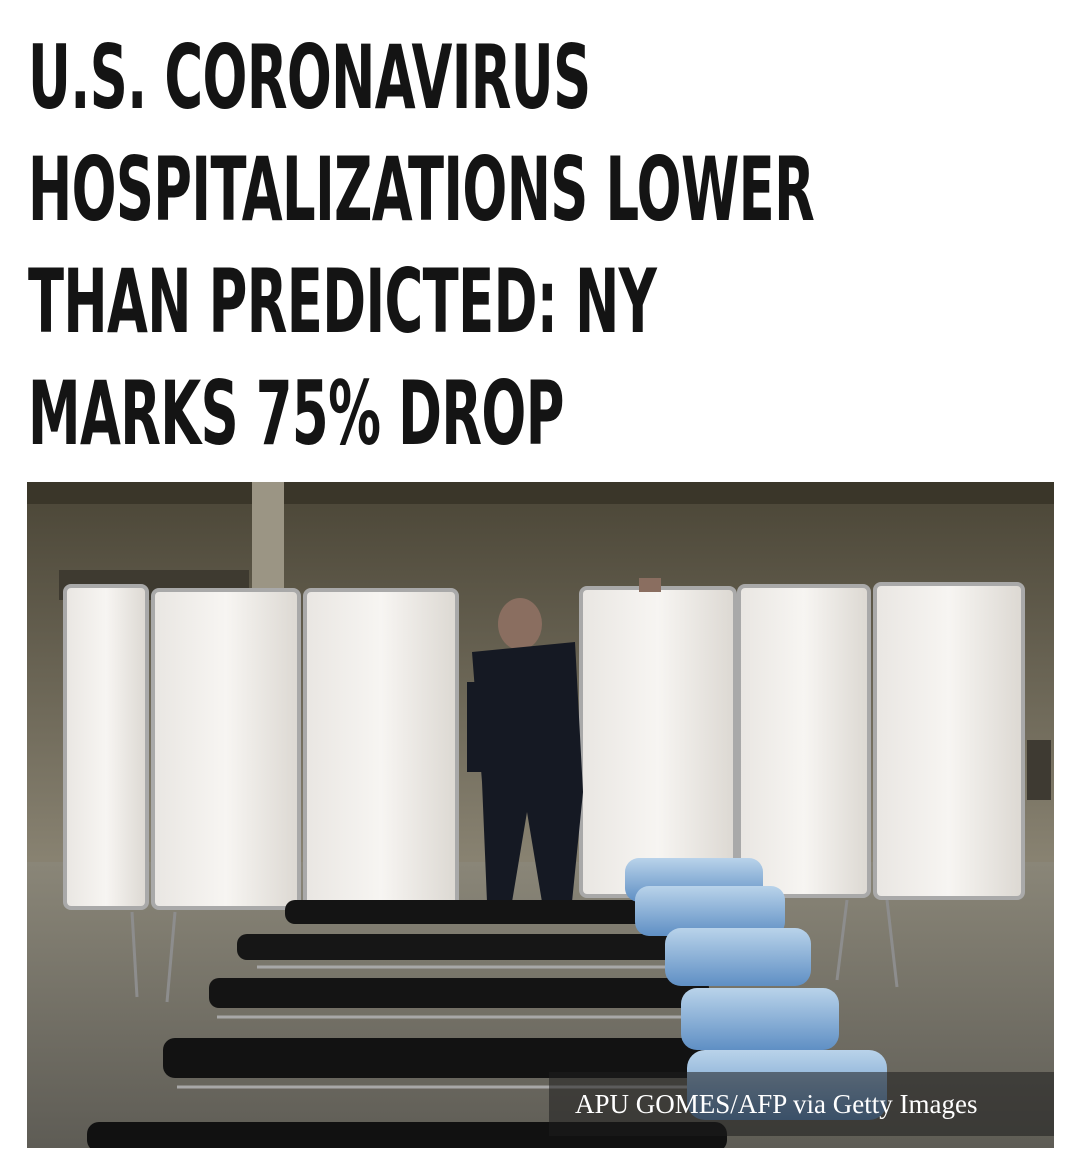 This screenshot has width=1080, height=1158. Describe the element at coordinates (801, 1104) in the screenshot. I see `photo-credit: APU GOMES/AFP via Getty Images` at that location.